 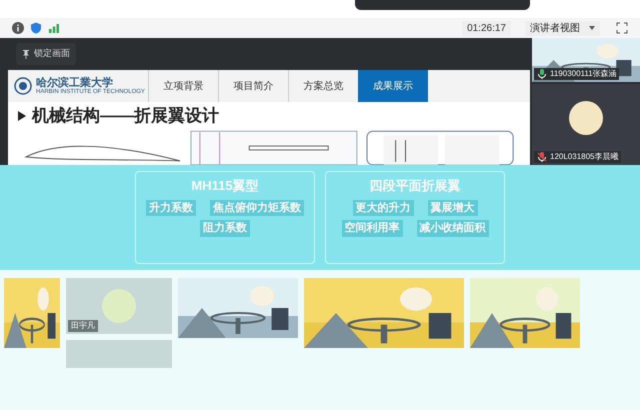 I want to click on caret-icon, so click(x=592, y=28).